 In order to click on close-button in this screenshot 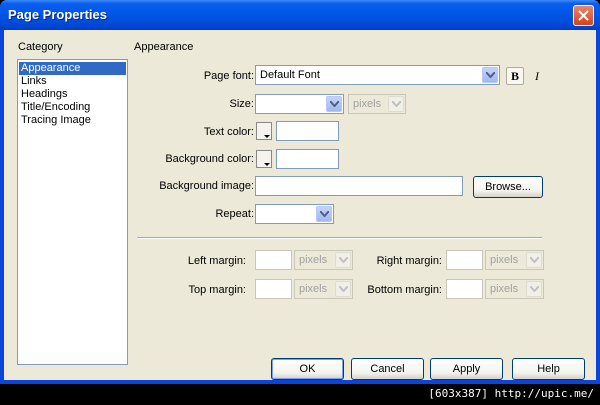, I will do `click(583, 15)`.